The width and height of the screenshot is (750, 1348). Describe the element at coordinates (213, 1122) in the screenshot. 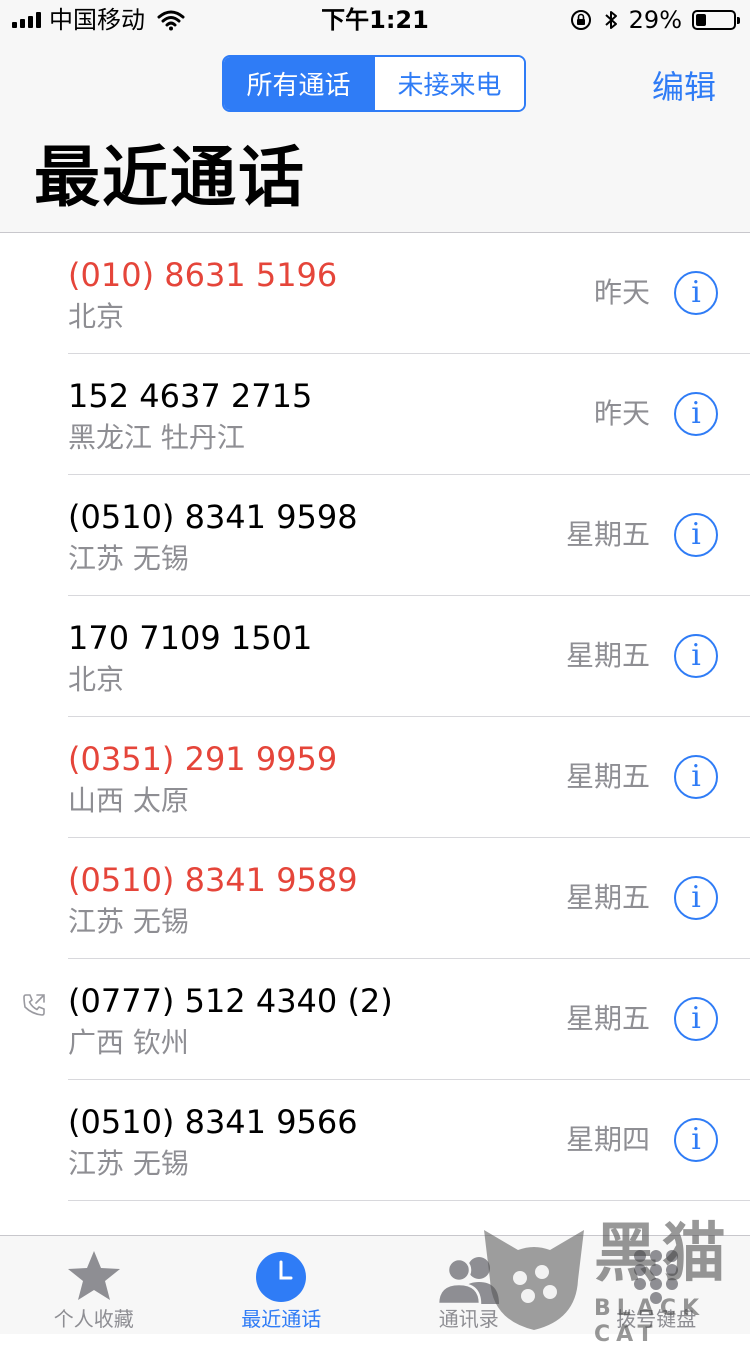

I see `call-number: (0510) 8341 9566` at that location.